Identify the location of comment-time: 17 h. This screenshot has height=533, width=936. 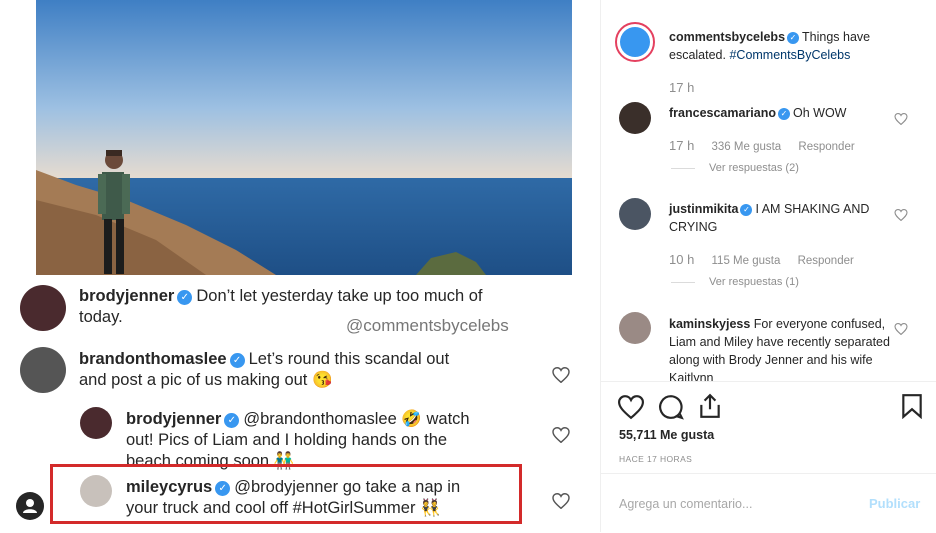
(682, 145).